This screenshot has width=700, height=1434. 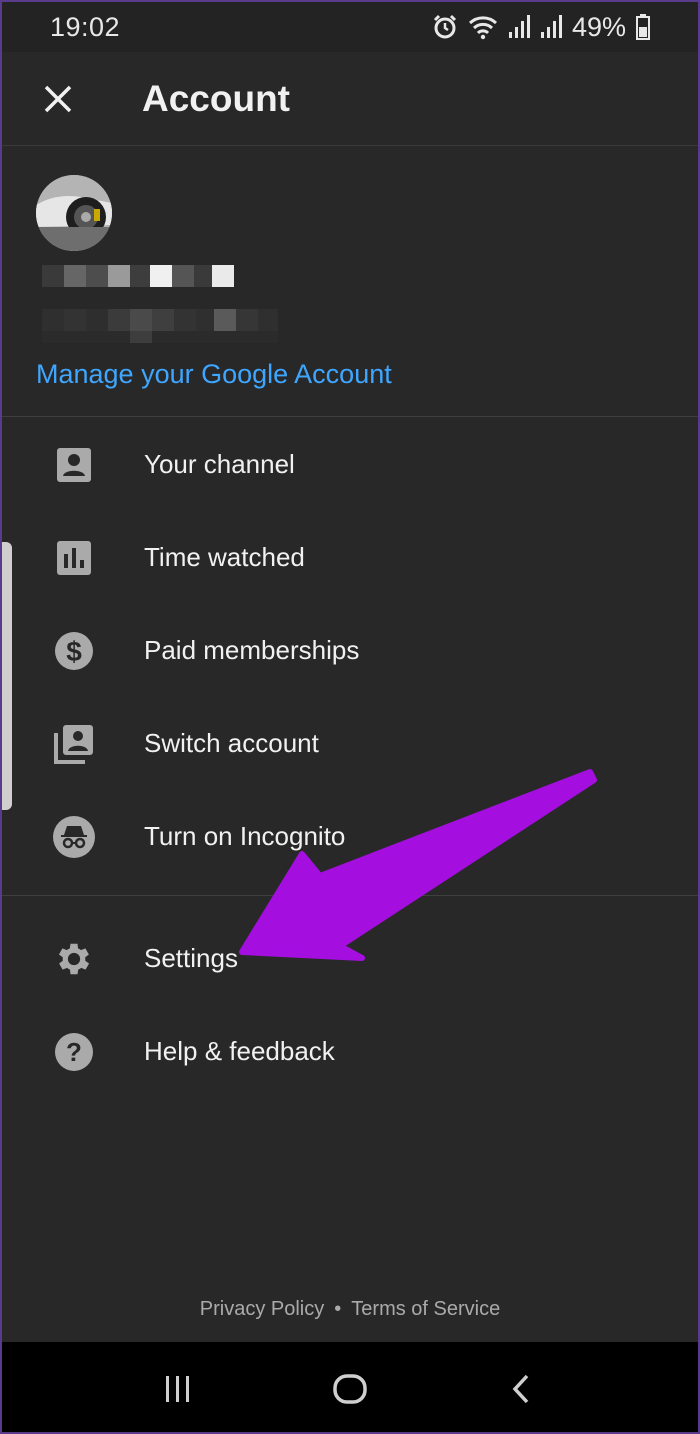 I want to click on help-icon: ?, so click(x=74, y=1052).